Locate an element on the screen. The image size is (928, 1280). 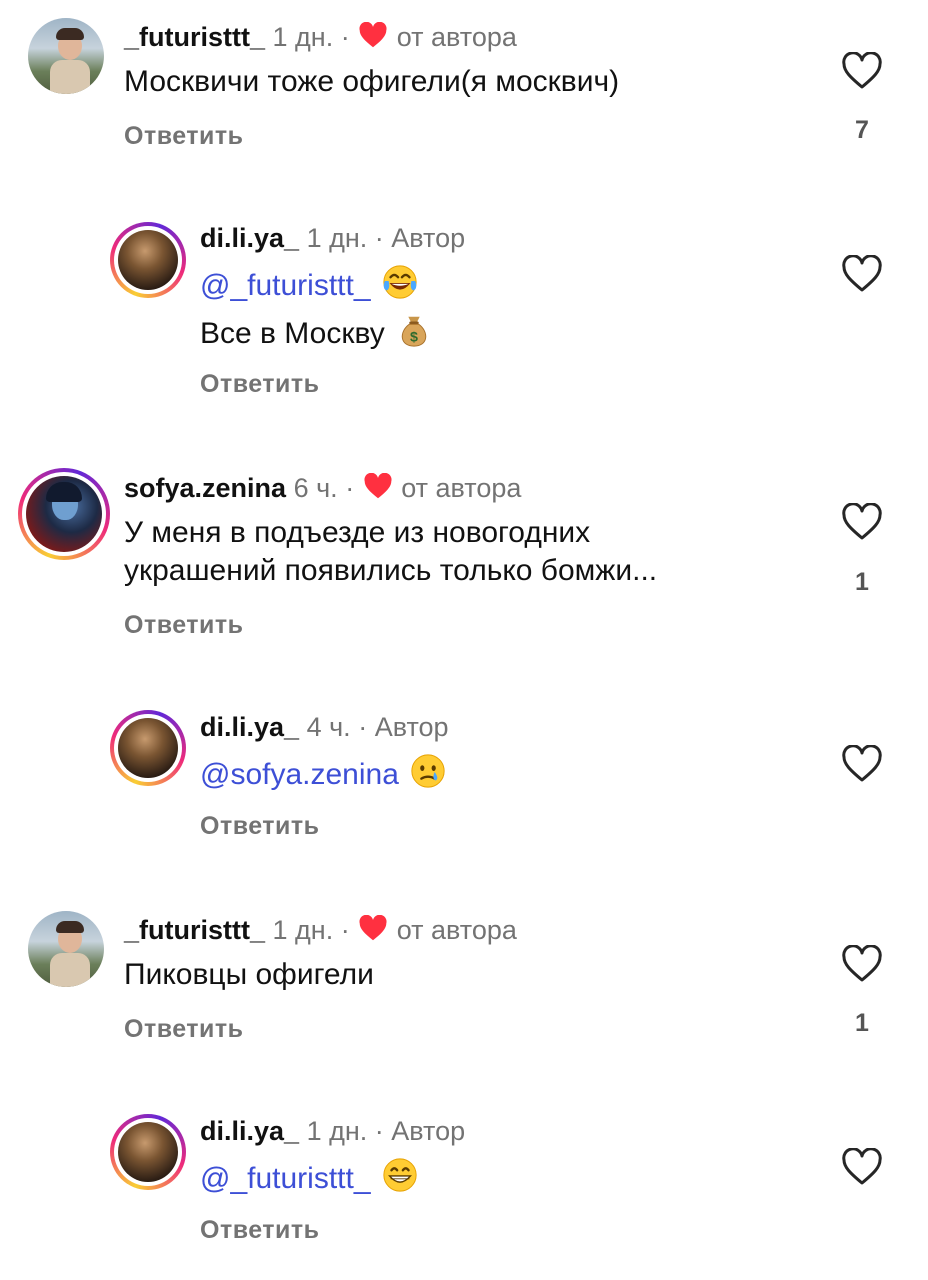
comment-meta: sofya.zenina 6 ч. · от автора is located at coordinates (322, 488).